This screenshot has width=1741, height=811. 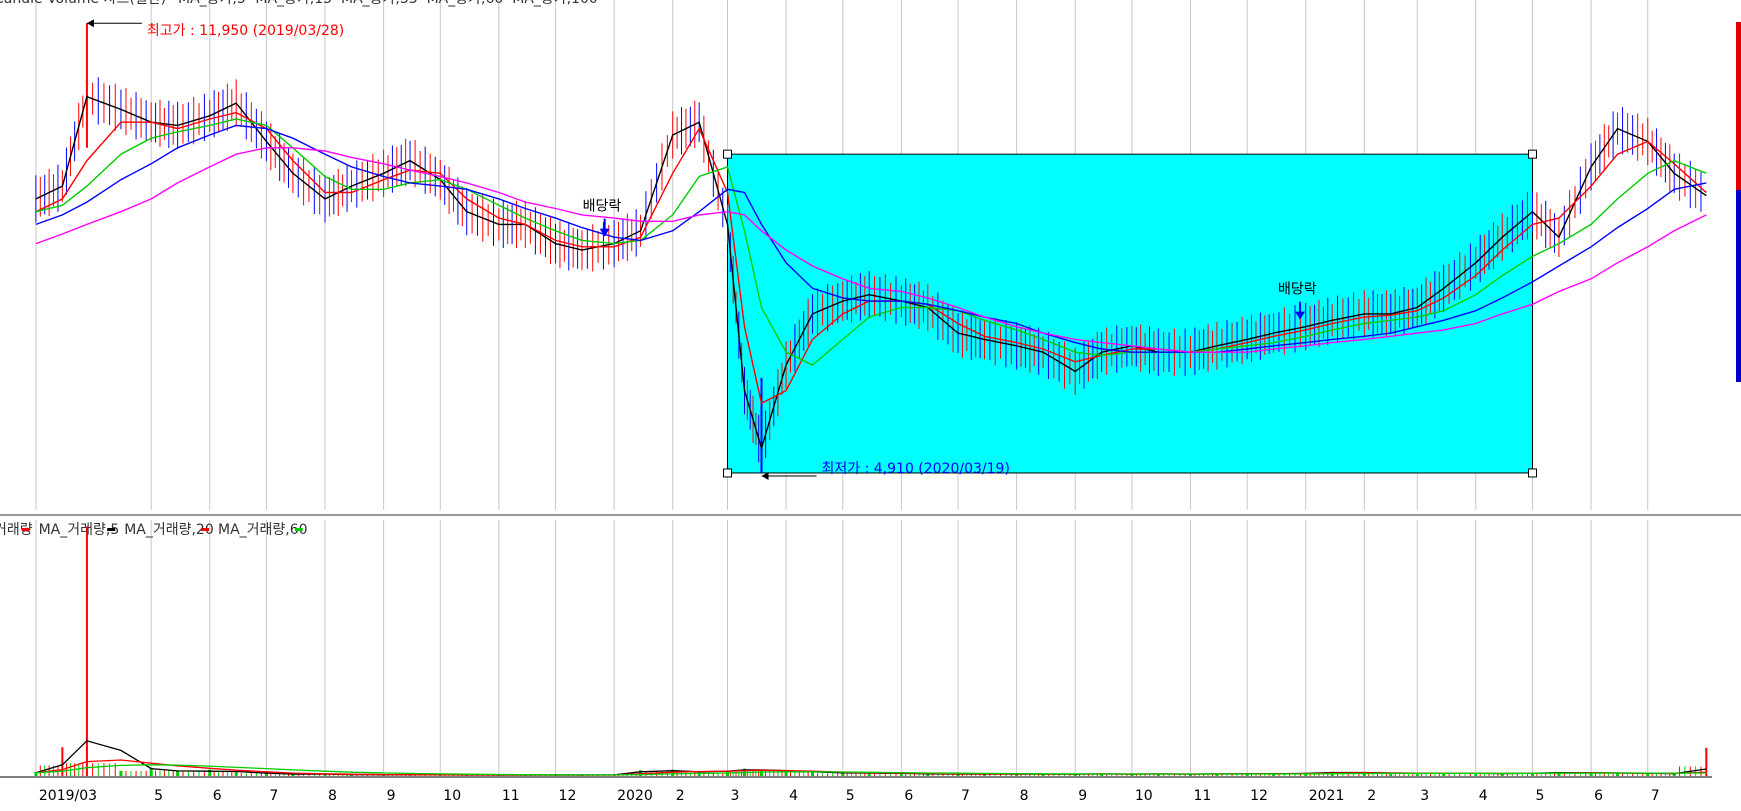 I want to click on volume-legend-label: MA_거래량,5, so click(x=79, y=530).